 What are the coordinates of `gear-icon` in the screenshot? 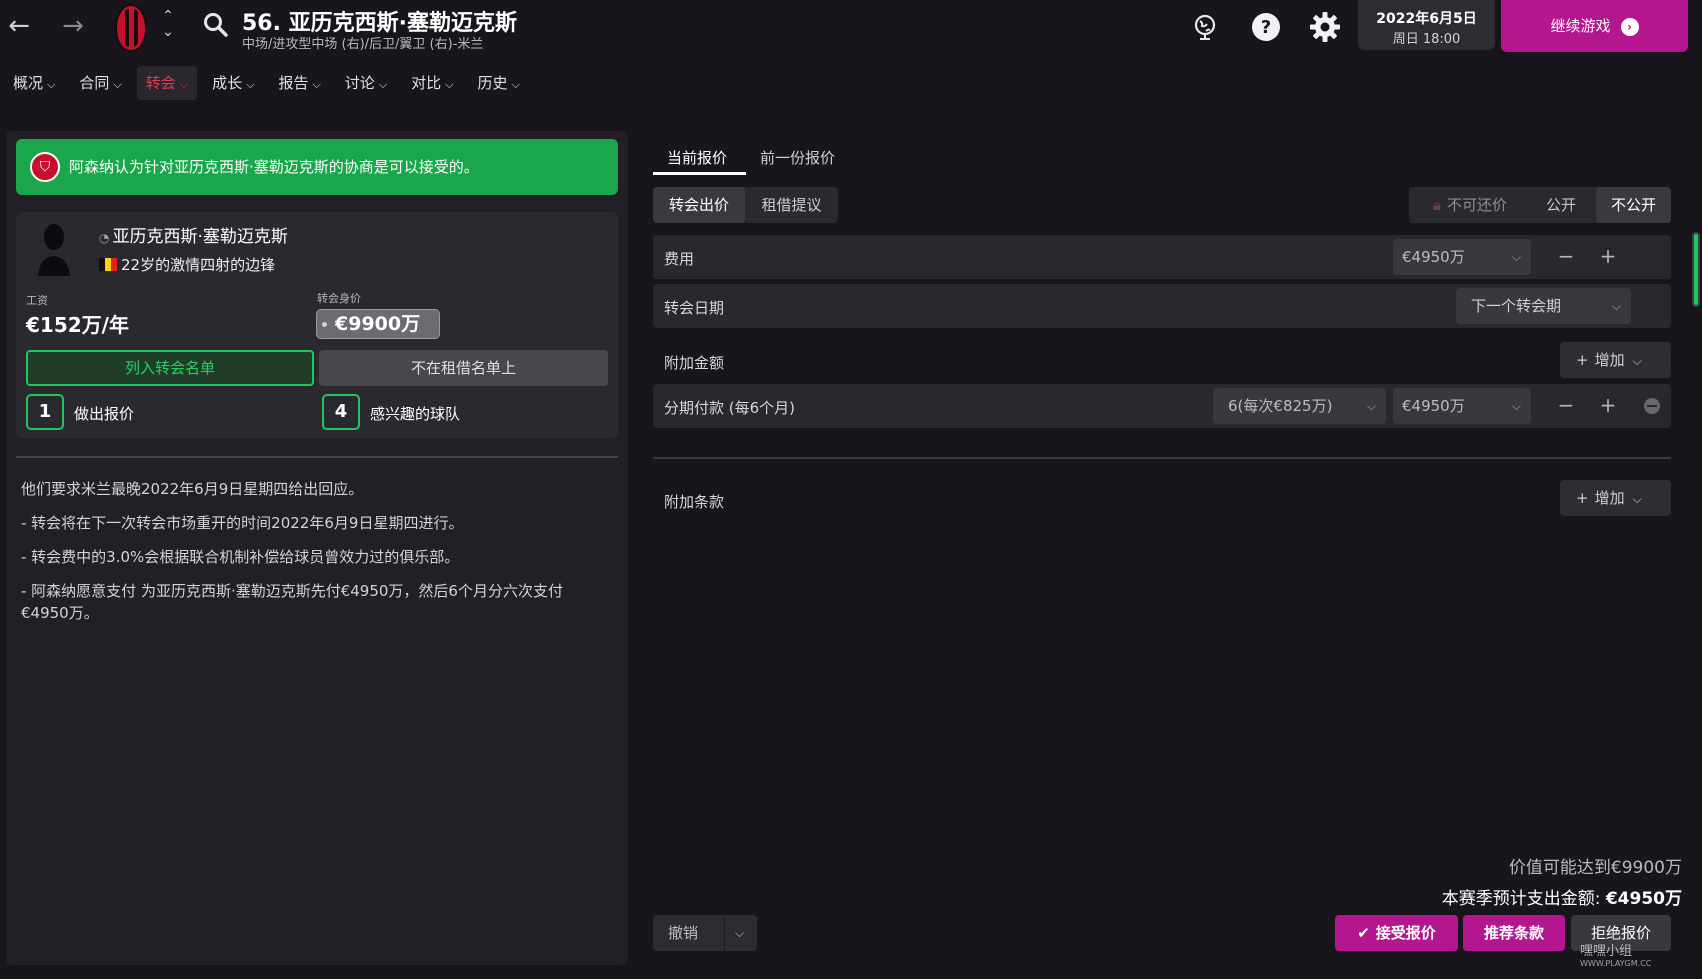 It's located at (1325, 27).